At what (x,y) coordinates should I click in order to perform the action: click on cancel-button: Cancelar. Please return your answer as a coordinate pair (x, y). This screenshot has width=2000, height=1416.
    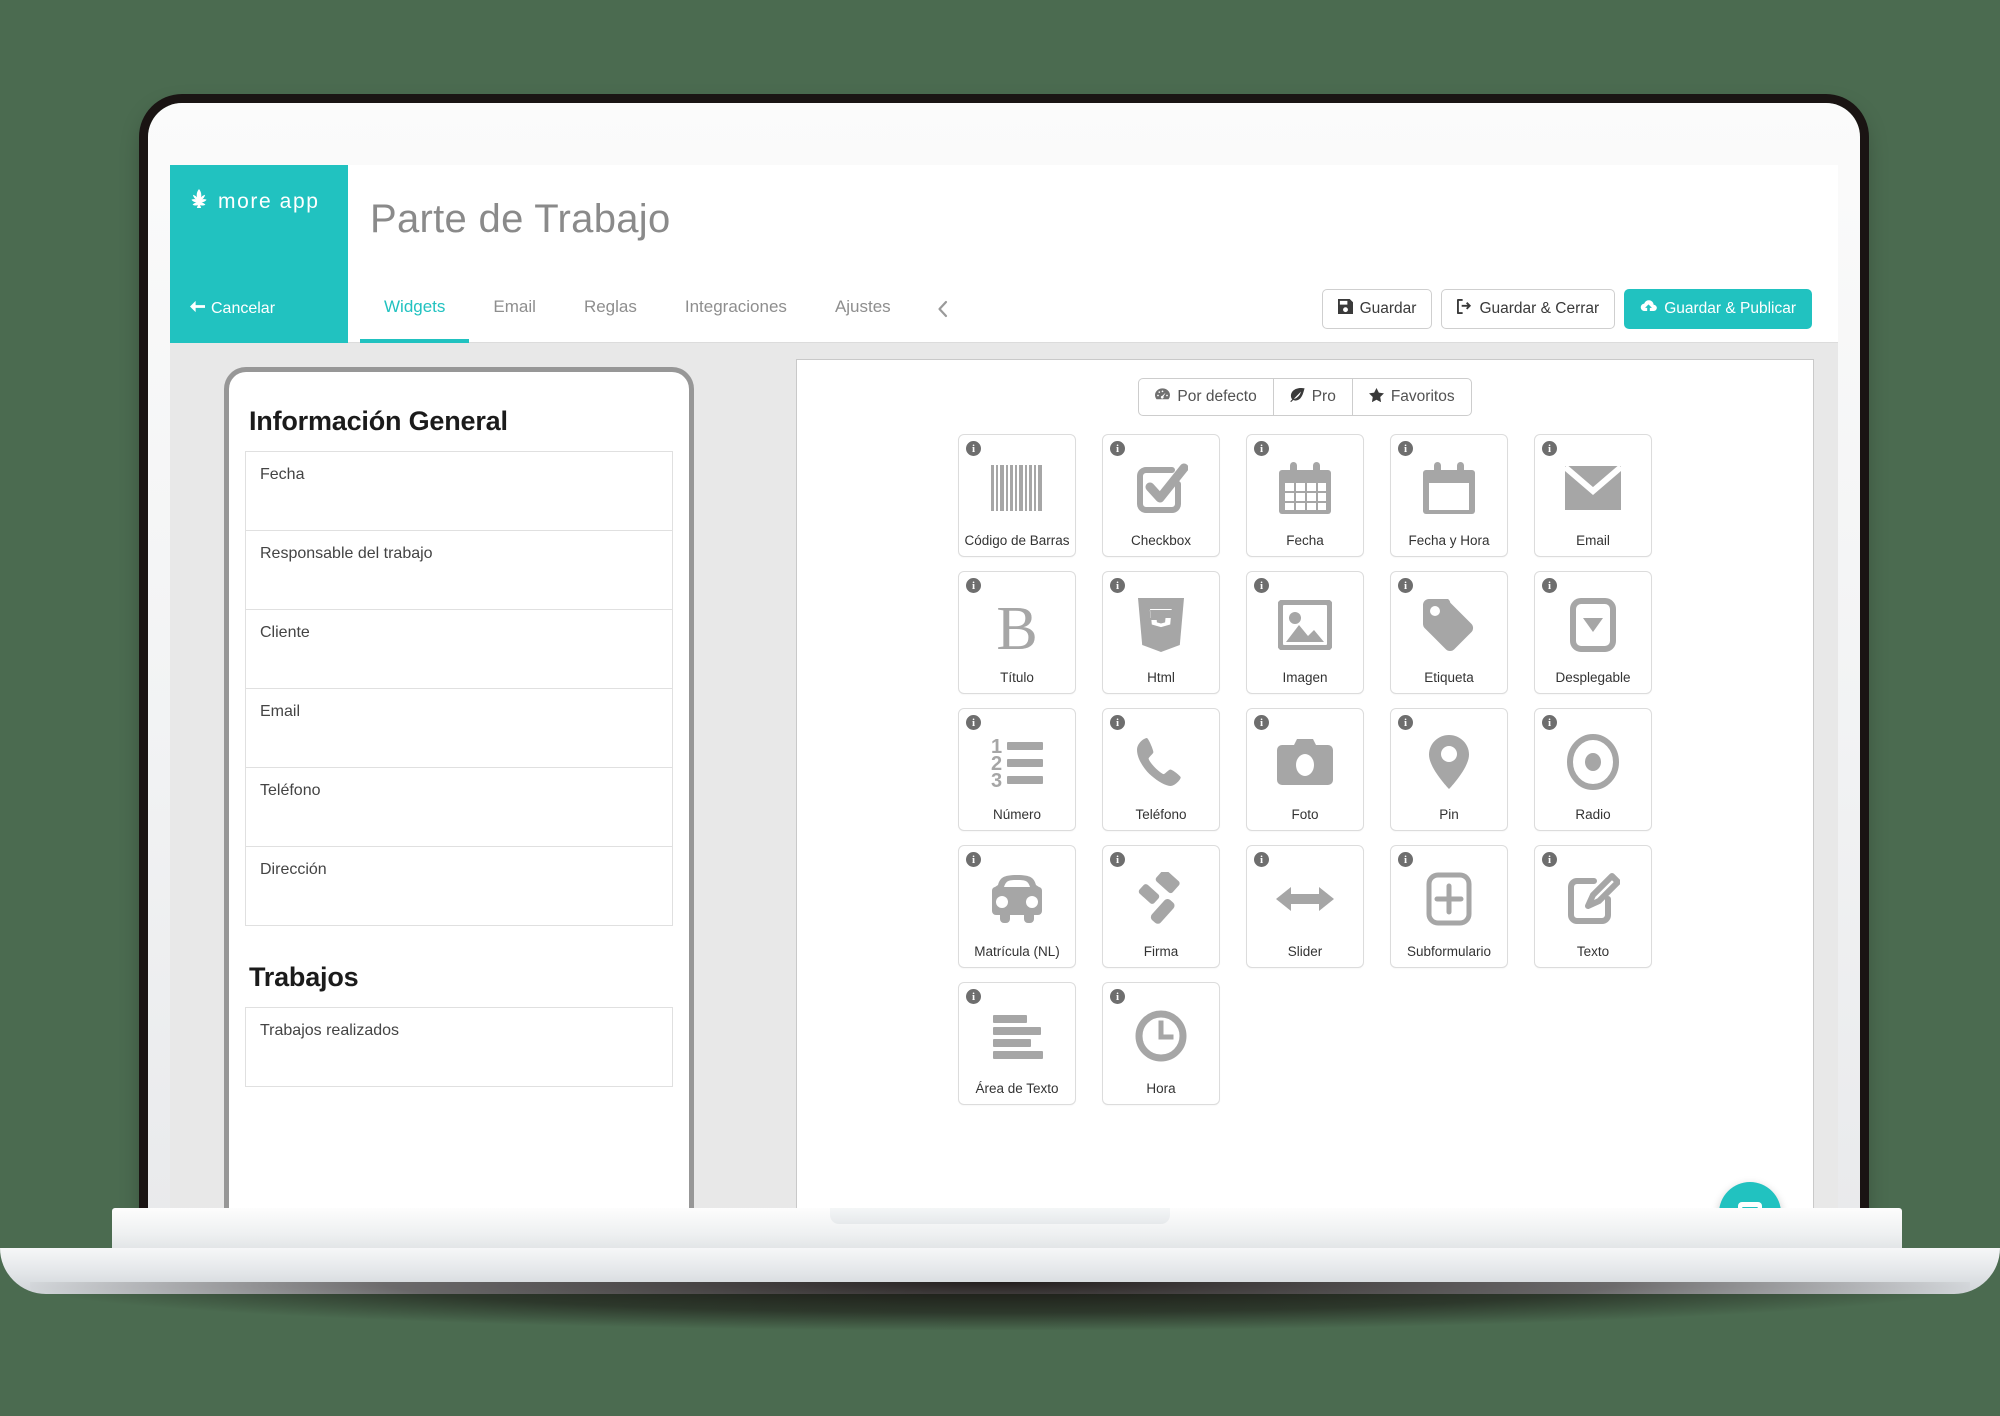
    Looking at the image, I should click on (259, 309).